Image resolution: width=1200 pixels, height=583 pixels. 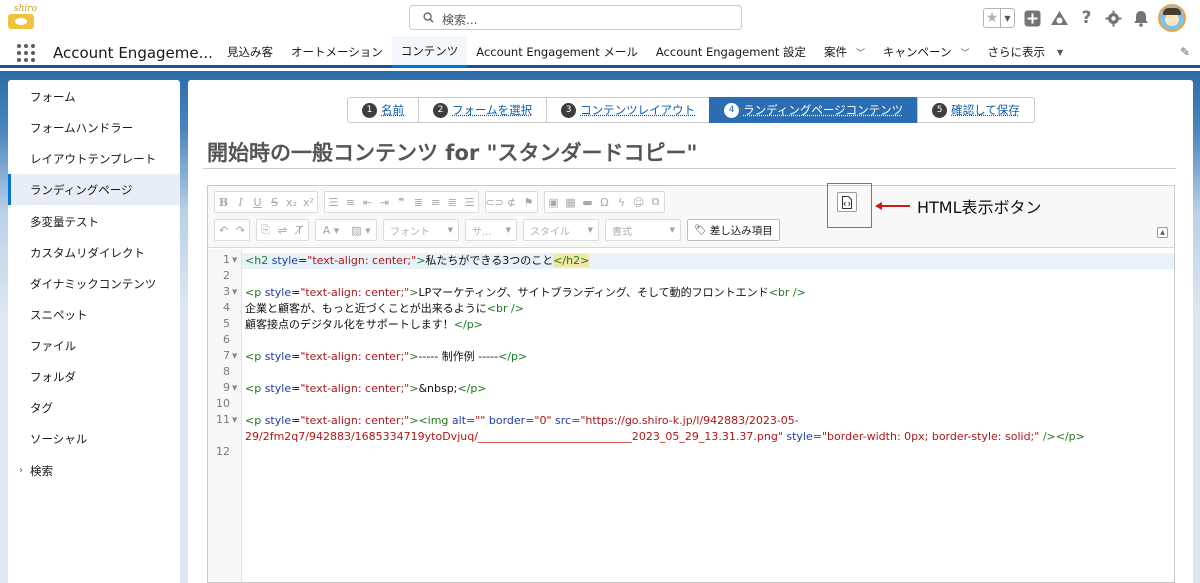 I want to click on edit-nav-pencil-icon: ✎, so click(x=1185, y=52).